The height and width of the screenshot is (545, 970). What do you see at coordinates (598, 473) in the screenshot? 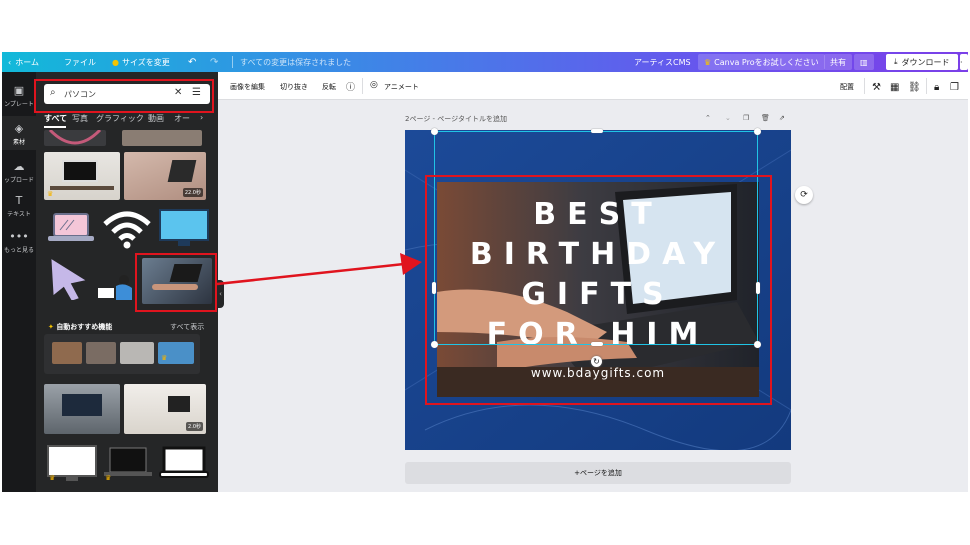
I see `add-page-button: +ページを追加` at bounding box center [598, 473].